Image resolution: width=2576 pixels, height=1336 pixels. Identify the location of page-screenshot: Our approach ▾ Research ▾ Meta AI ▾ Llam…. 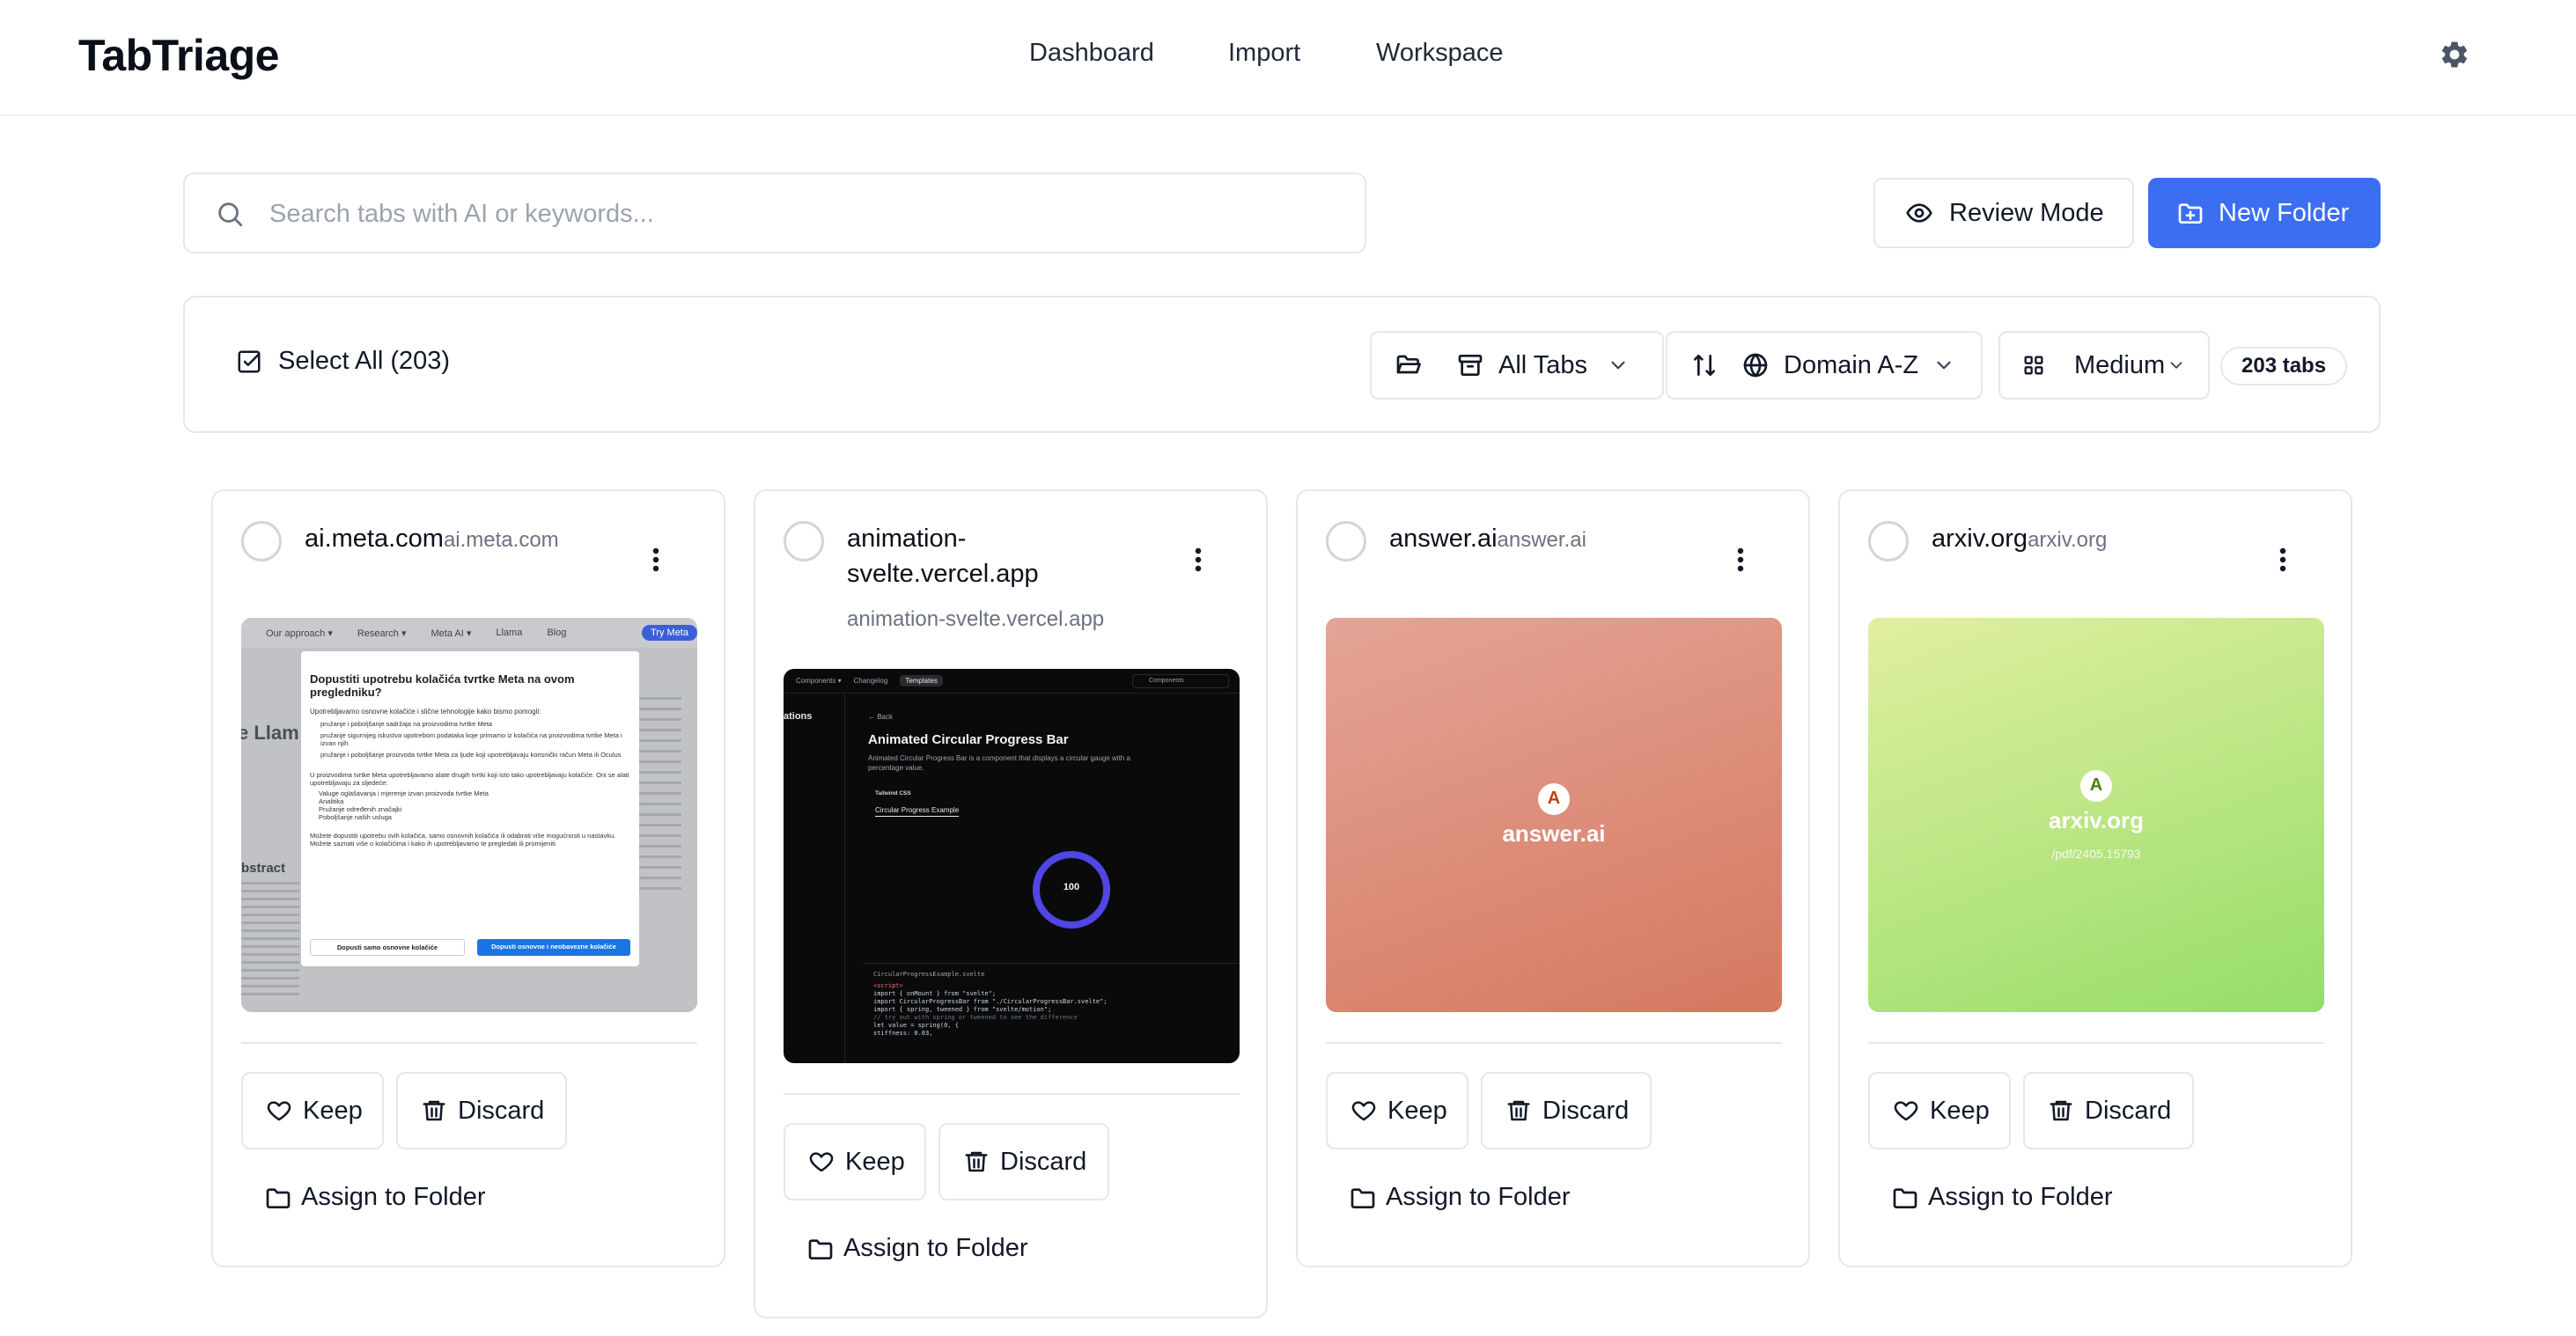
(469, 815).